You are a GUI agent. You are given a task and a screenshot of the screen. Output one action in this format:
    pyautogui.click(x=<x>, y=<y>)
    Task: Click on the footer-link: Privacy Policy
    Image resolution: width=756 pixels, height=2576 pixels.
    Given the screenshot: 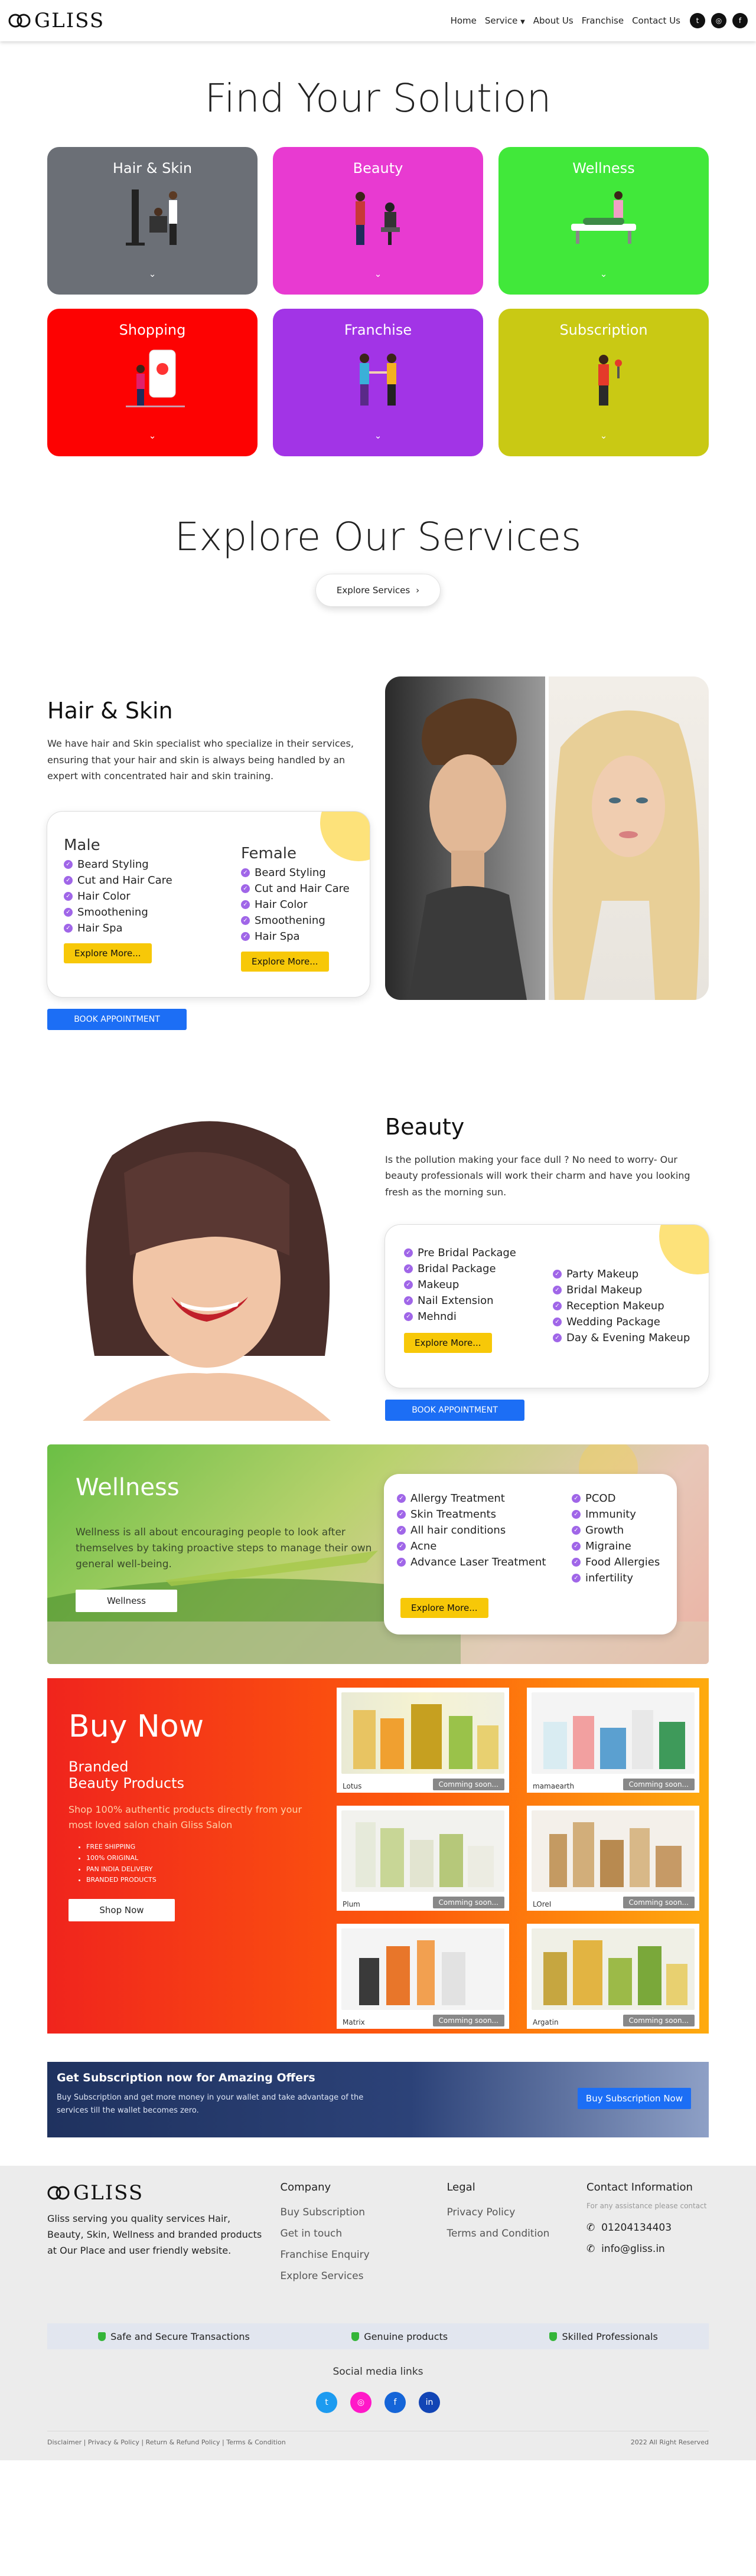 What is the action you would take?
    pyautogui.click(x=516, y=2212)
    